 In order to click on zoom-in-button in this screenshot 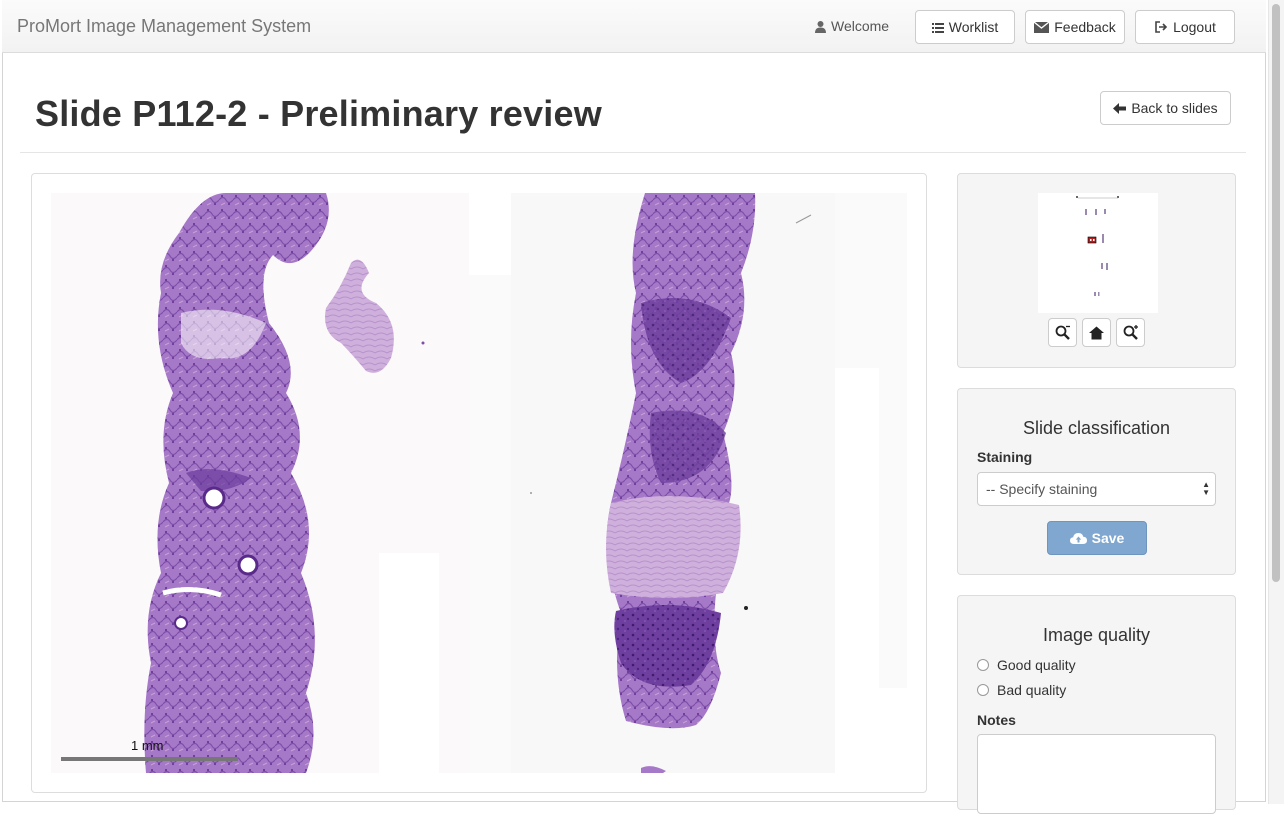, I will do `click(1130, 332)`.